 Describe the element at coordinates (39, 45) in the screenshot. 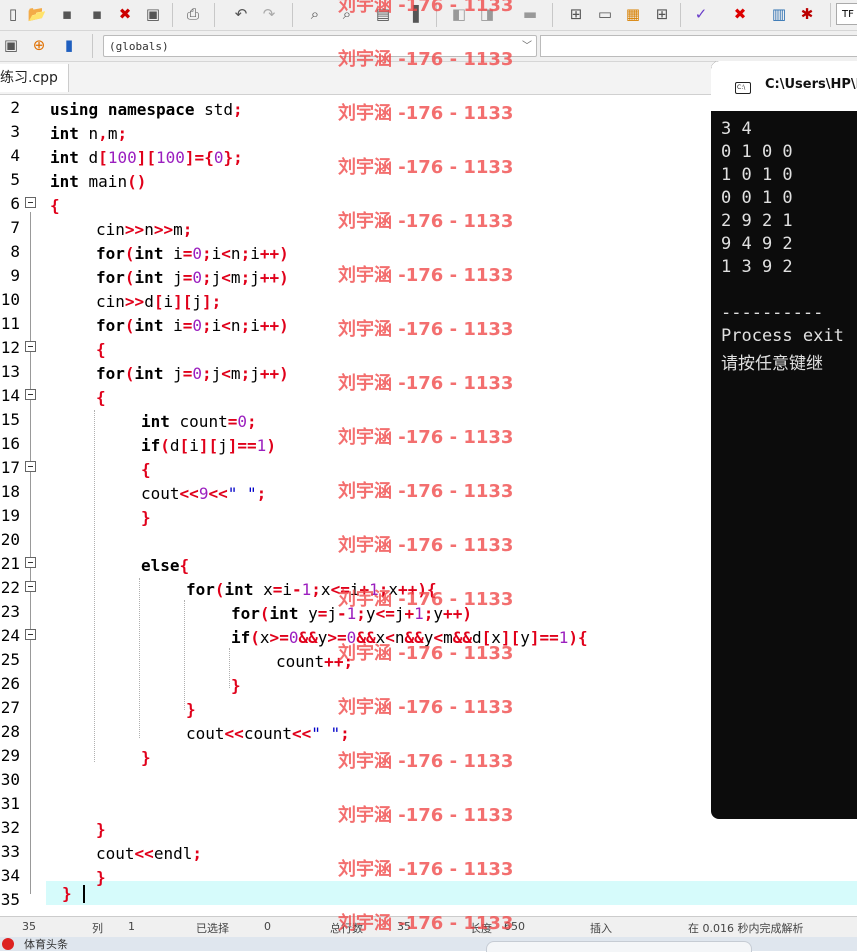

I see `add-class-icon: ⊕` at that location.